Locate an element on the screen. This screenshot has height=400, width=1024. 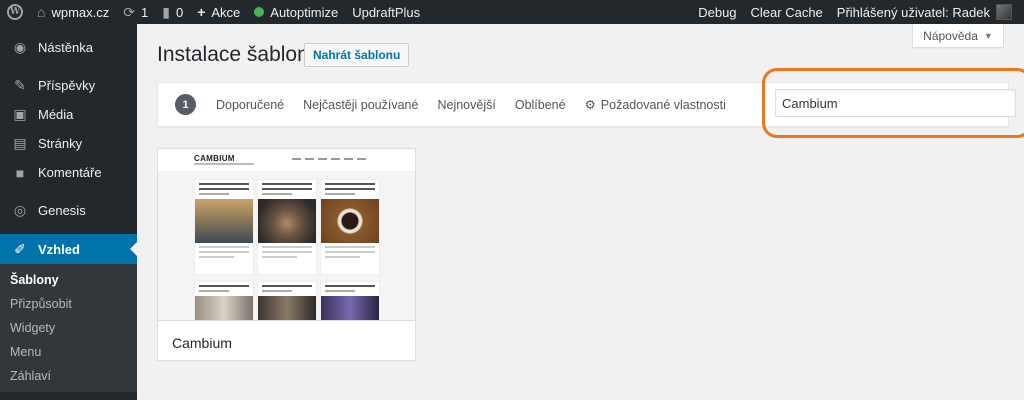
new-content-menu: + Akce is located at coordinates (218, 12).